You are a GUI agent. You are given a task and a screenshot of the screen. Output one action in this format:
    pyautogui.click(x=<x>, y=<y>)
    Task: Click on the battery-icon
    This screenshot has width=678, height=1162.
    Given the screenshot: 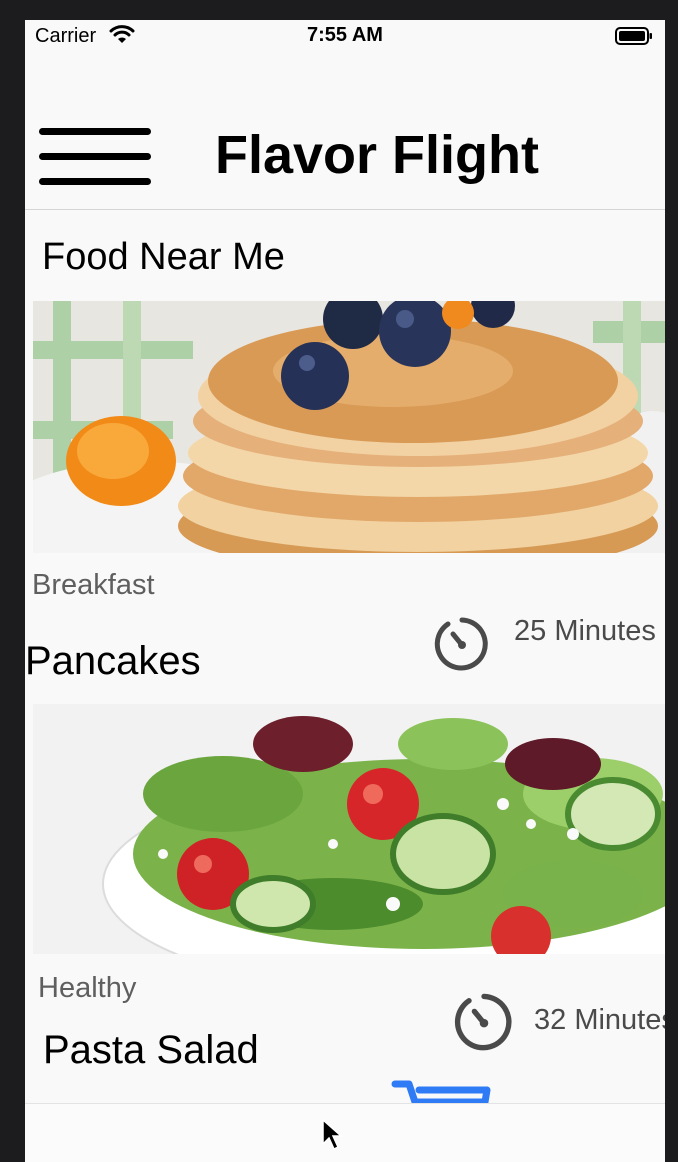 What is the action you would take?
    pyautogui.click(x=633, y=36)
    